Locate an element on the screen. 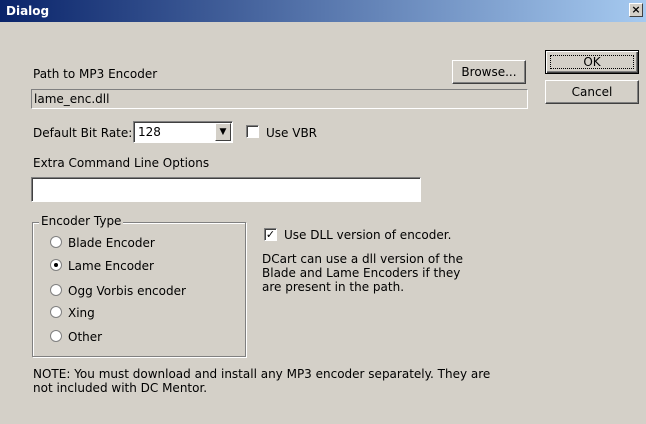 The height and width of the screenshot is (424, 646). chevron-down-icon: ▼ is located at coordinates (223, 132).